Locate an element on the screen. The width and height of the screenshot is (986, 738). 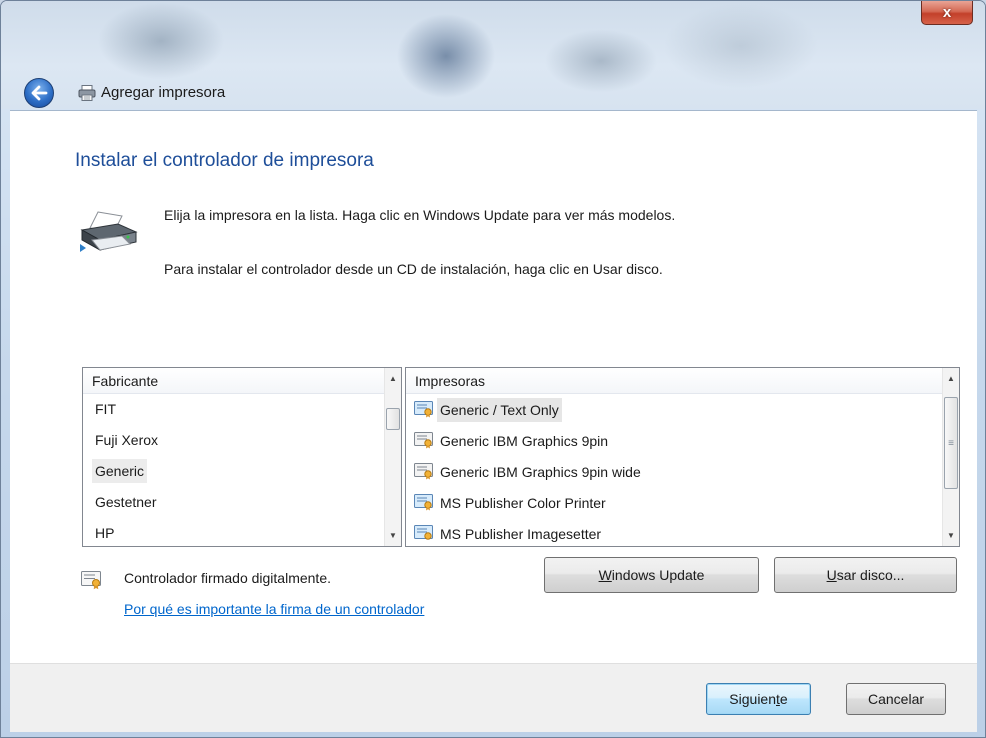
list-item-selected: Generic / Text Only is located at coordinates (525, 409).